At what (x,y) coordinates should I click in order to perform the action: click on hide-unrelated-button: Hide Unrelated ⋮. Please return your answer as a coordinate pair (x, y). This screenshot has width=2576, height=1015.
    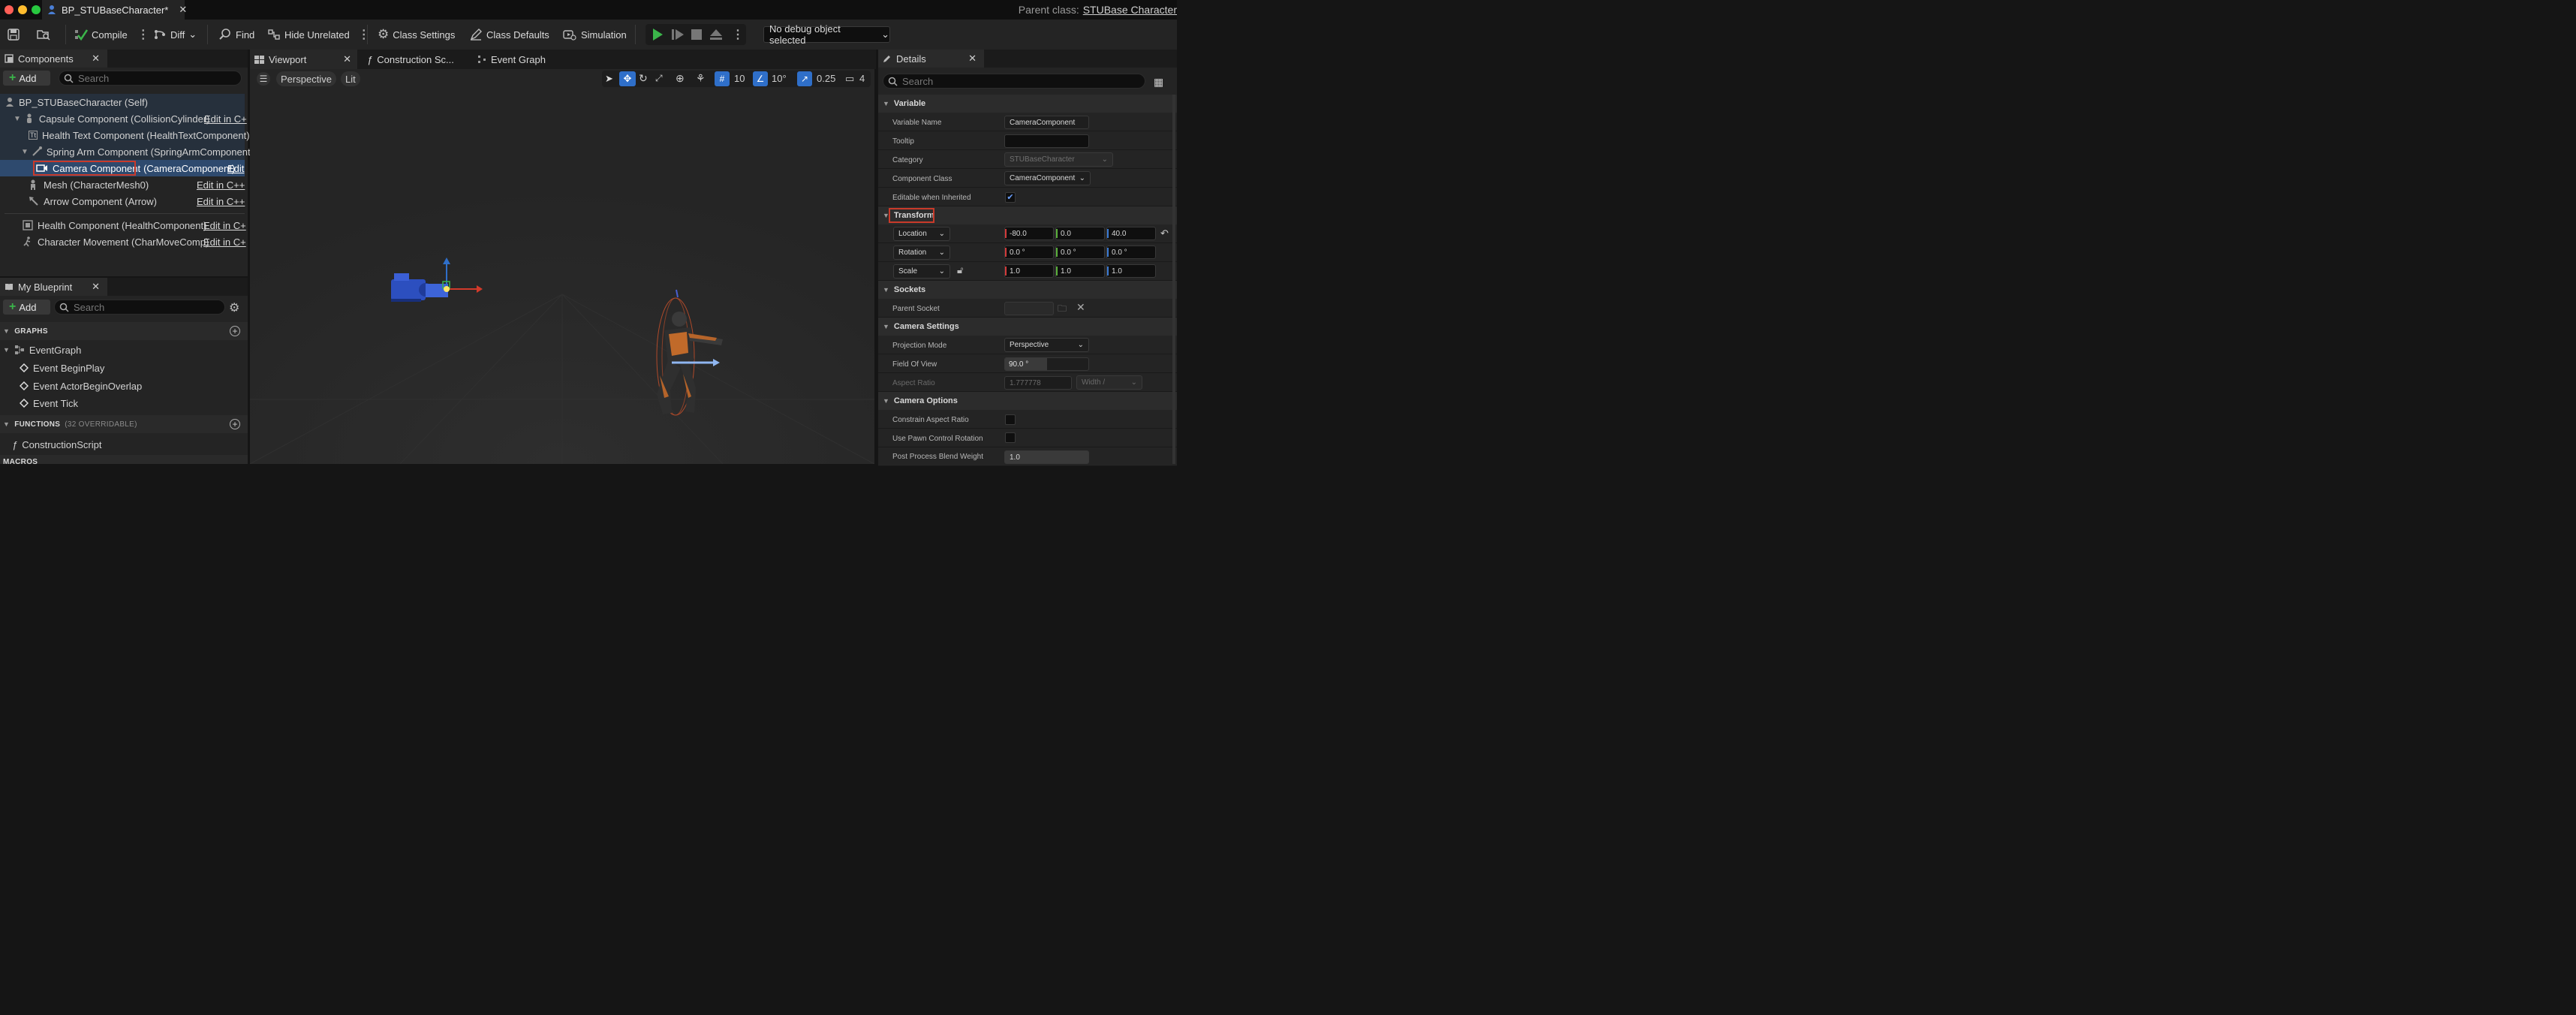
    Looking at the image, I should click on (318, 35).